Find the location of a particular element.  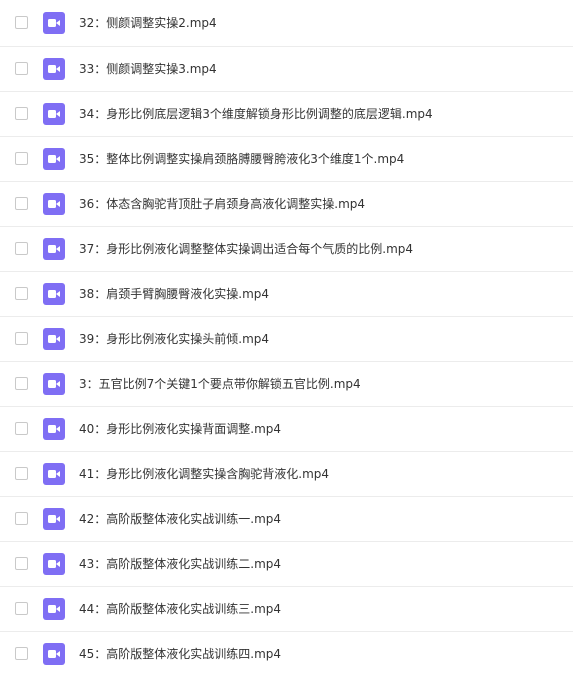

file-name: 39：身形比例液化实操头前倾.mp4 is located at coordinates (174, 339).